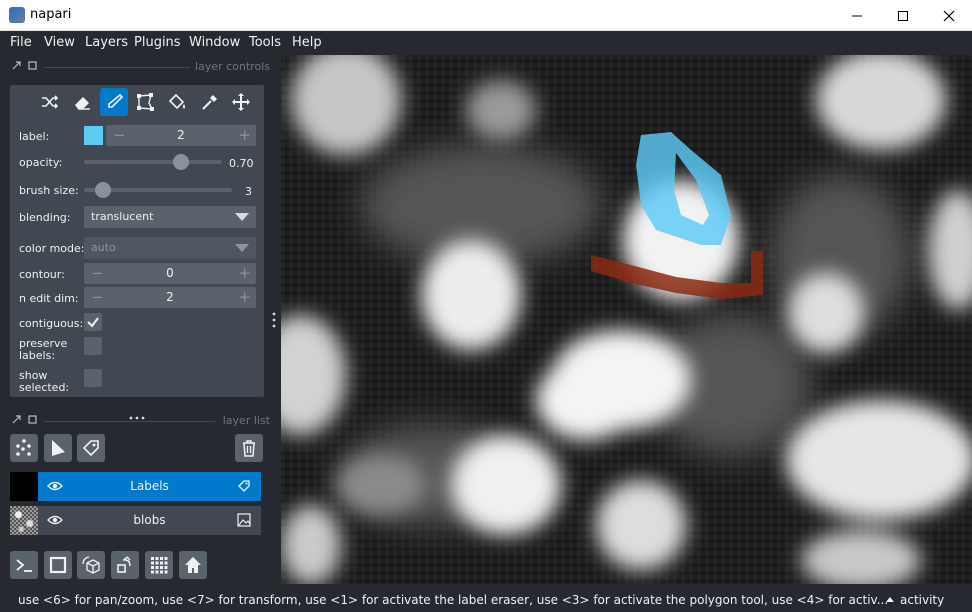 The height and width of the screenshot is (612, 972). Describe the element at coordinates (43, 349) in the screenshot. I see `preserve-labels-label: preserve labels:` at that location.